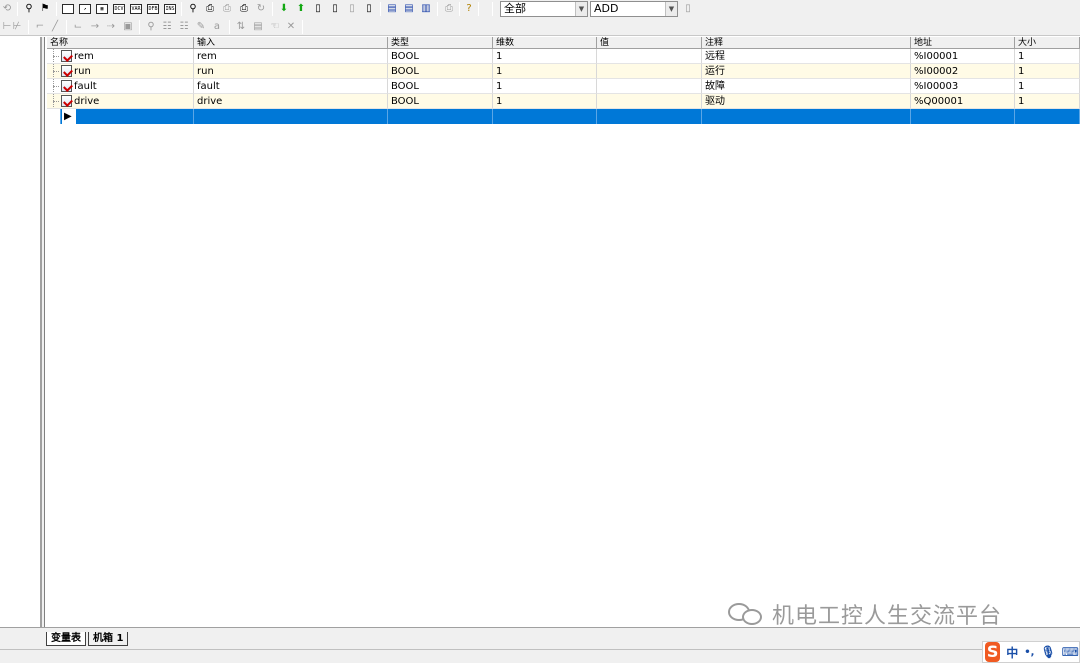 Image resolution: width=1080 pixels, height=663 pixels. I want to click on address-cell: %I00002, so click(963, 71).